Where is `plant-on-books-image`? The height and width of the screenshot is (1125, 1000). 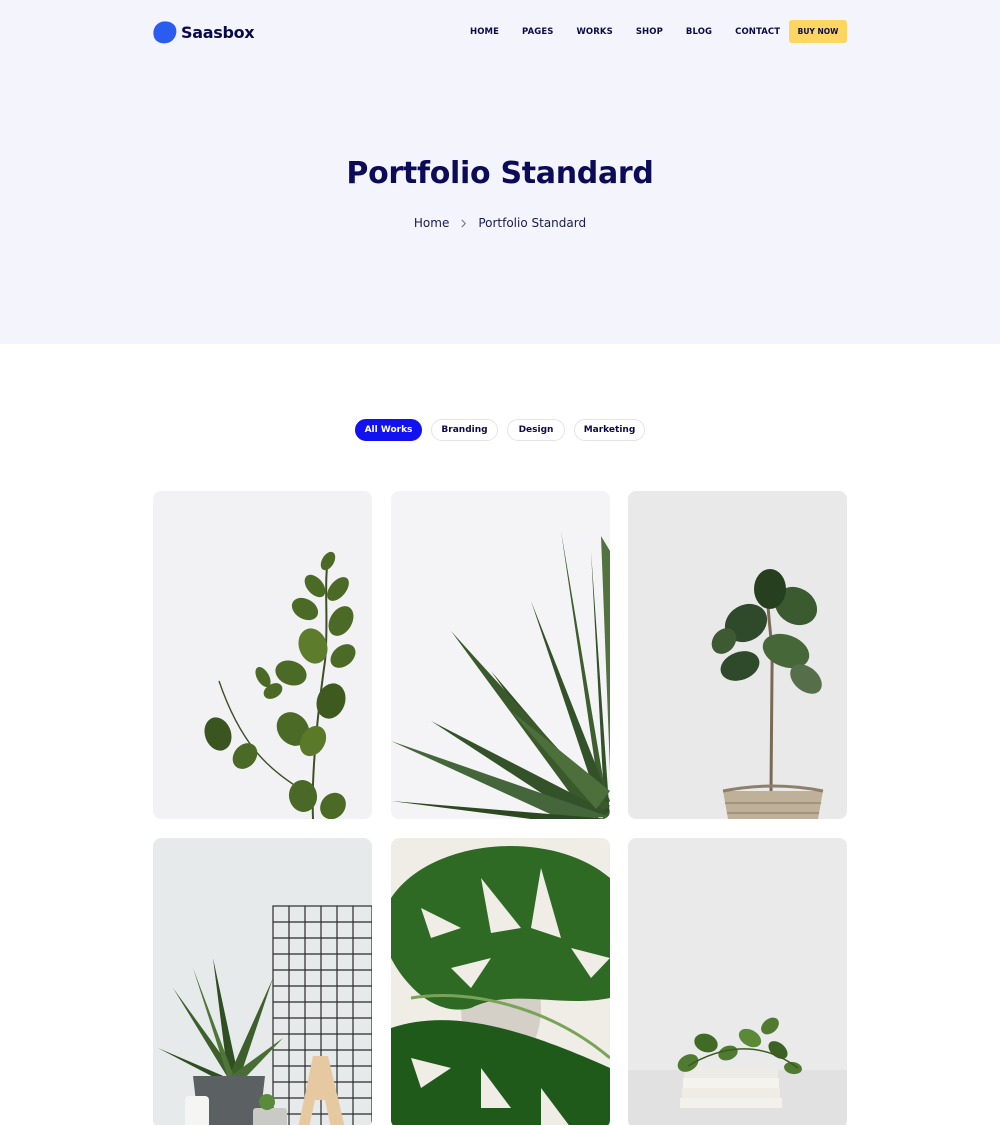
plant-on-books-image is located at coordinates (737, 981).